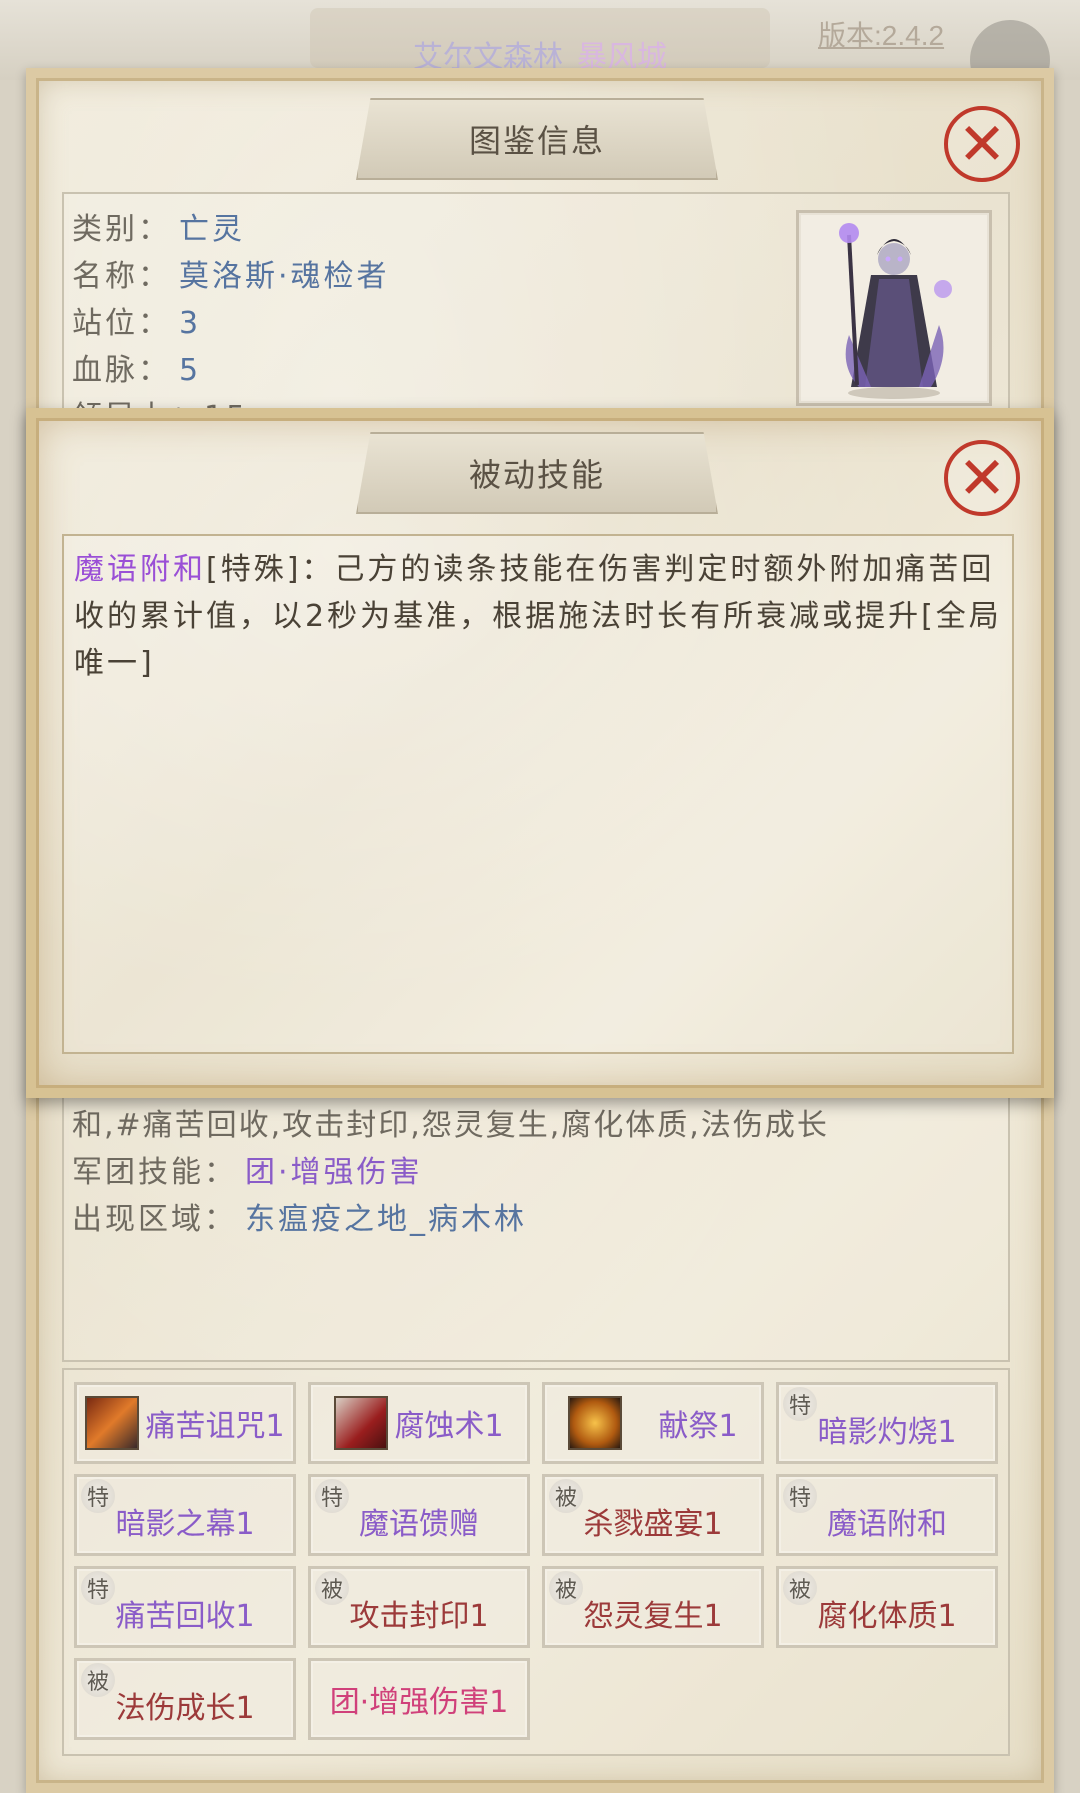  Describe the element at coordinates (185, 1515) in the screenshot. I see `skill-button: 特暗影之幕1` at that location.